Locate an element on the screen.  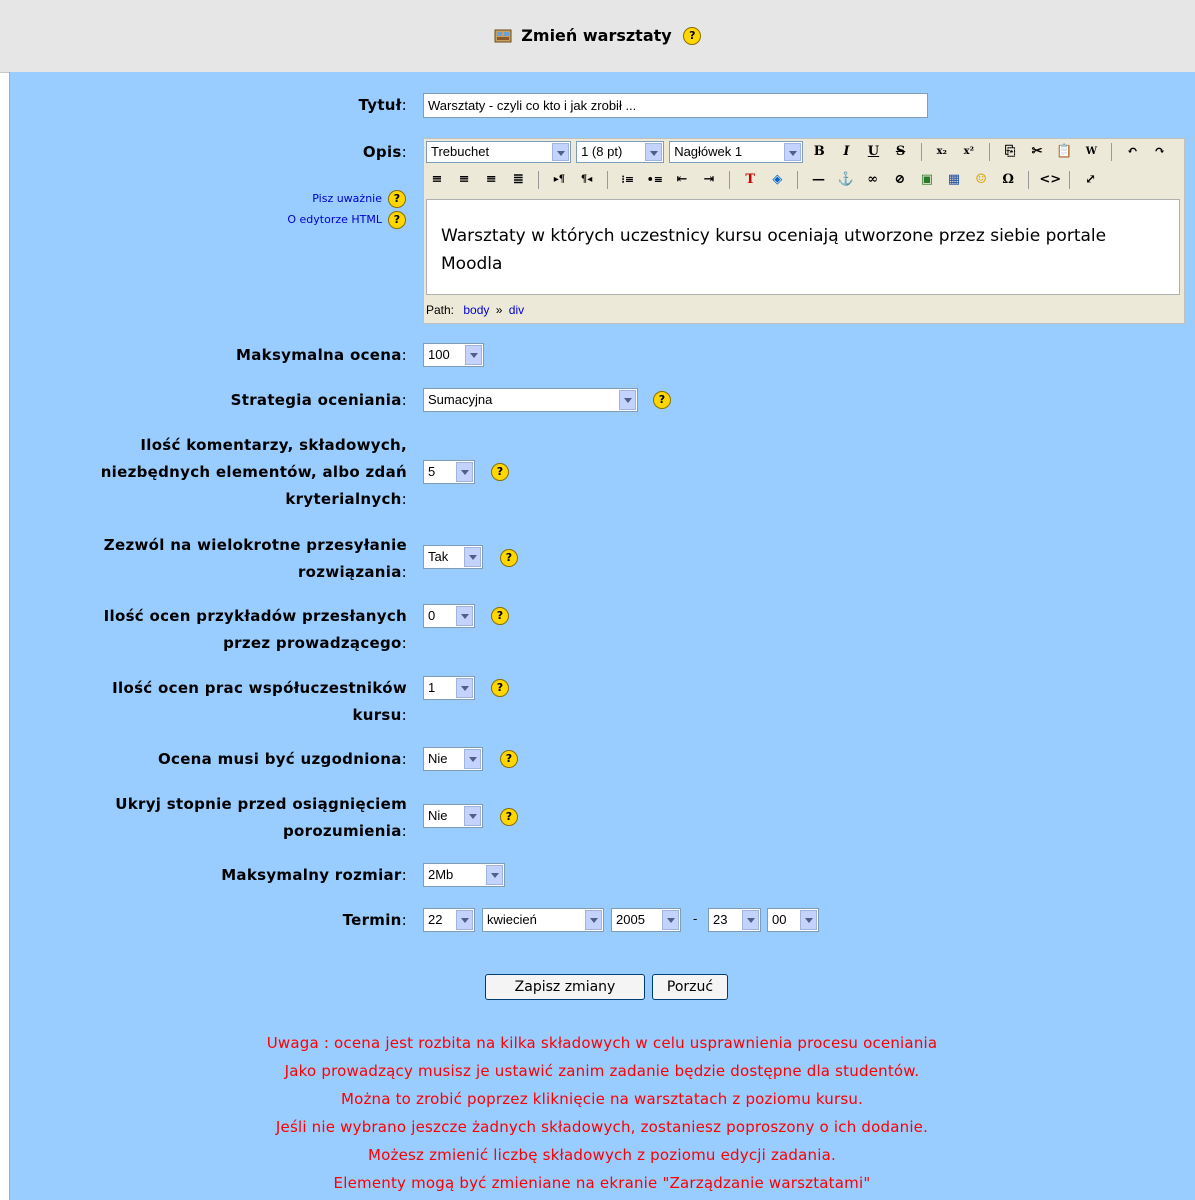
html-editor-help-link: O edytorze HTML is located at coordinates (334, 219).